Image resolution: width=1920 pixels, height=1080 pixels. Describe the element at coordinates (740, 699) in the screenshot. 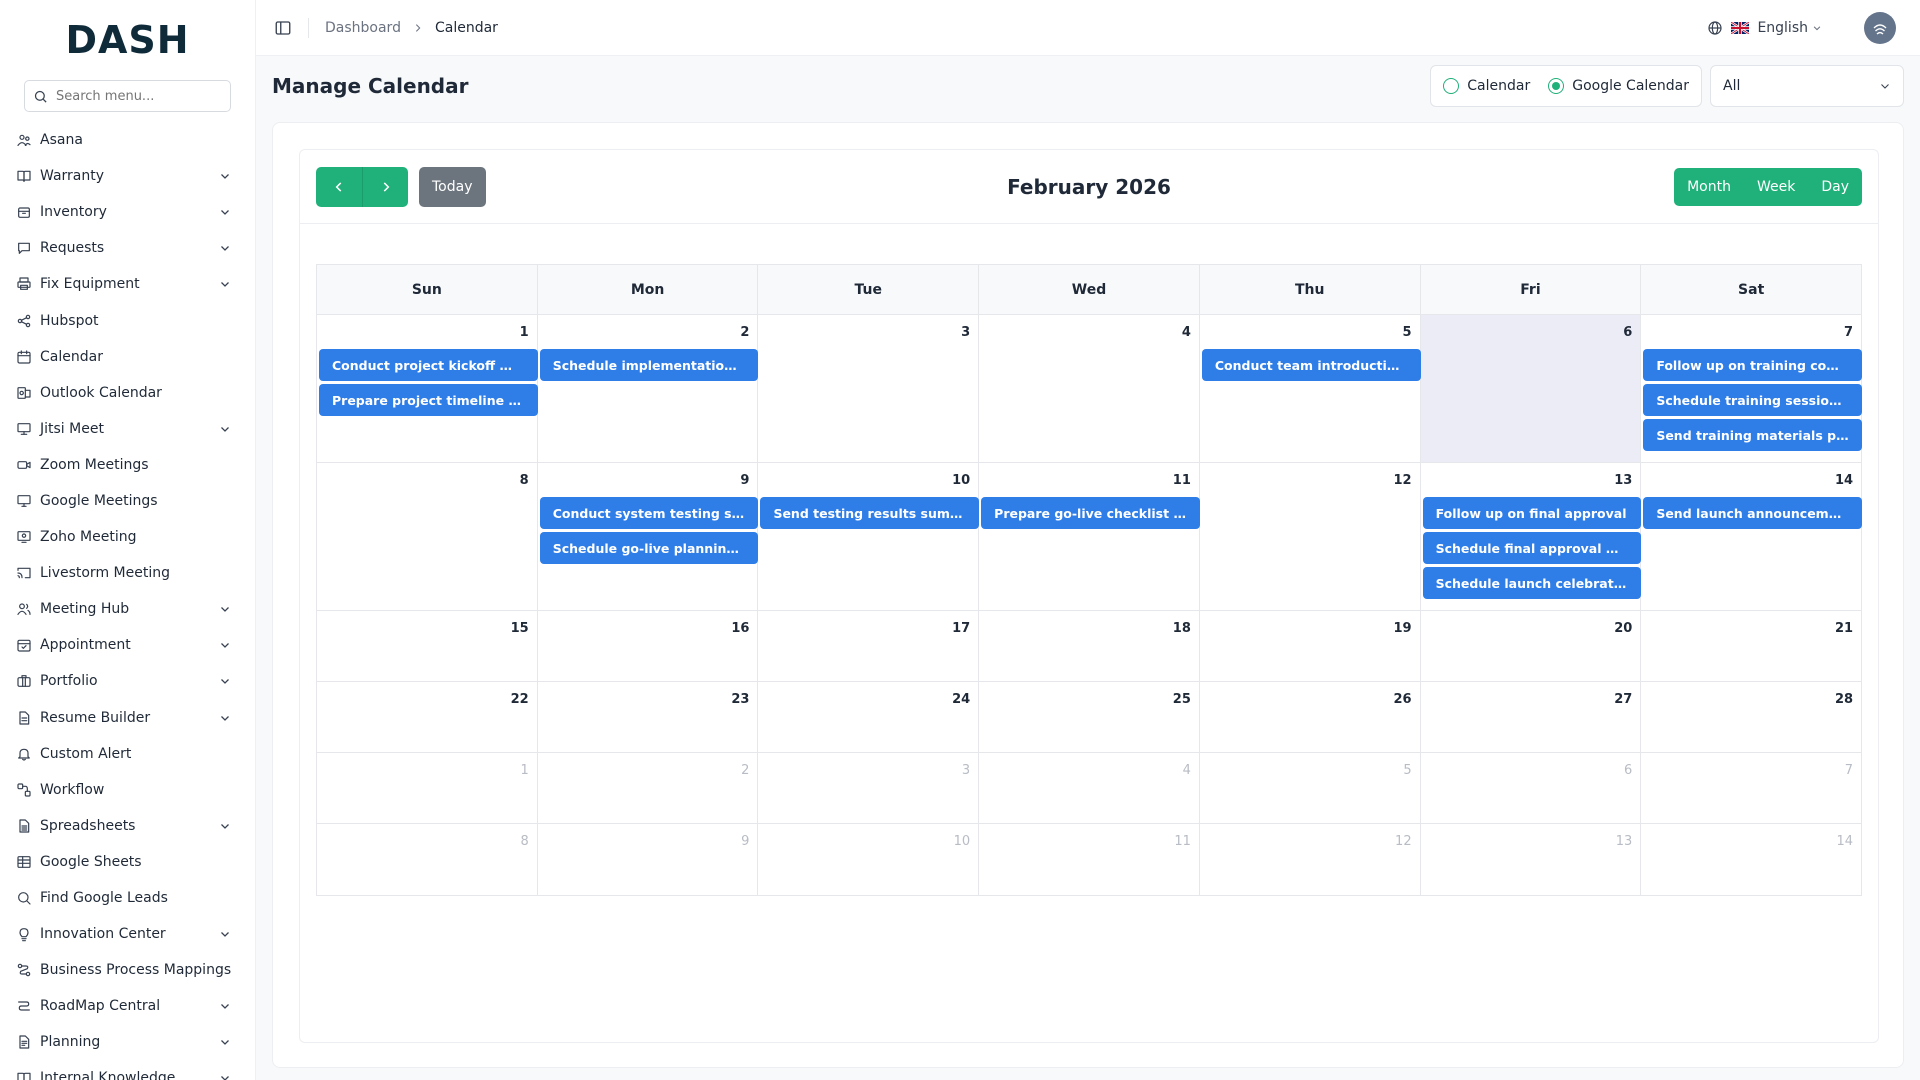

I see `day-number: 23` at that location.